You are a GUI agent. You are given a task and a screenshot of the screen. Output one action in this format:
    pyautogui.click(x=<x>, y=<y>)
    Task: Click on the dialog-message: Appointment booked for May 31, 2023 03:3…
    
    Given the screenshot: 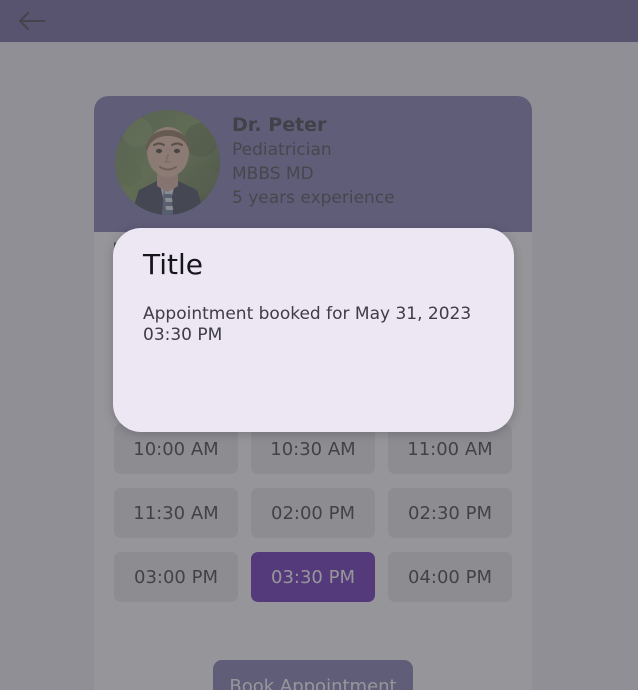 What is the action you would take?
    pyautogui.click(x=307, y=324)
    